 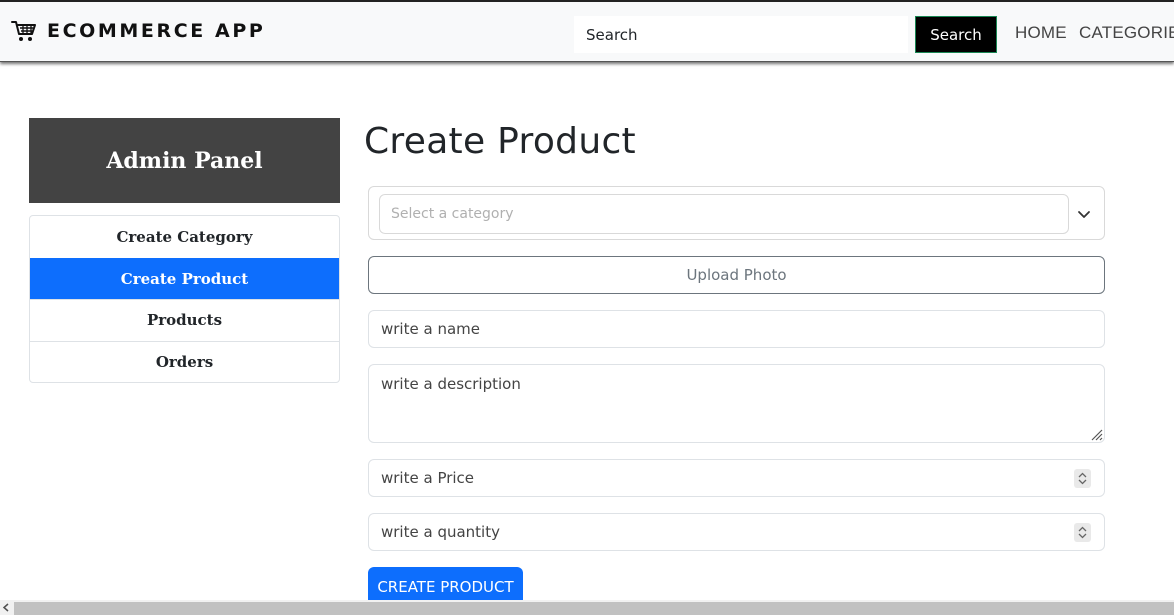 What do you see at coordinates (184, 237) in the screenshot?
I see `menu-item-create-category: Create Category` at bounding box center [184, 237].